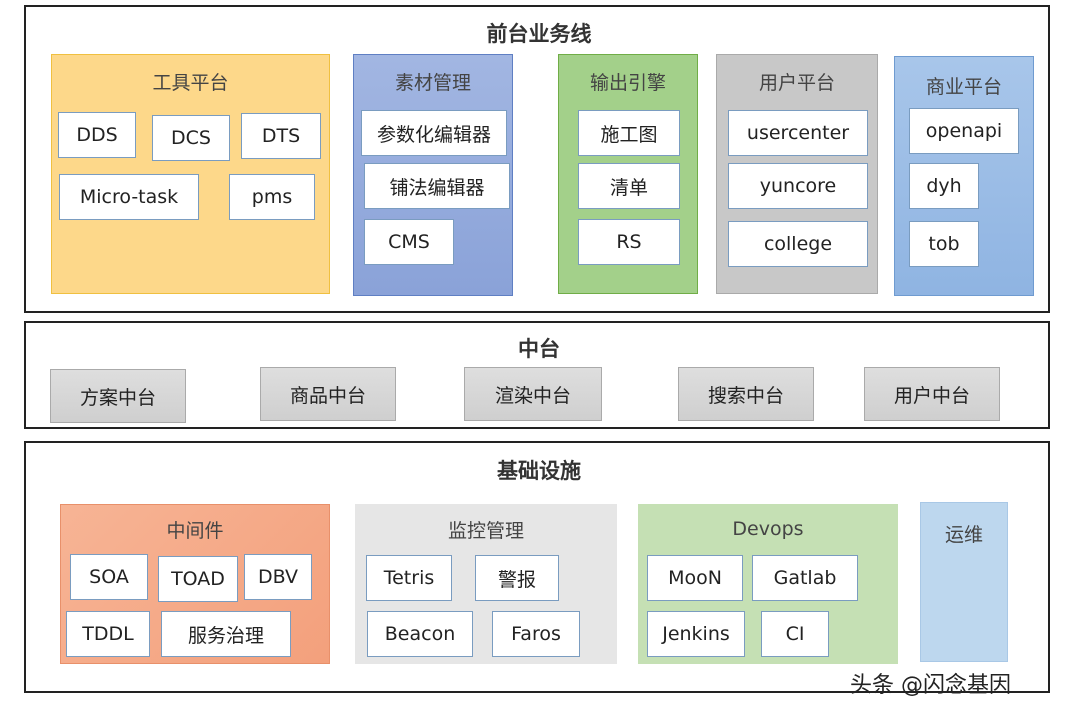 Image resolution: width=1080 pixels, height=715 pixels. Describe the element at coordinates (798, 186) in the screenshot. I see `box-yuncore: yuncore` at that location.